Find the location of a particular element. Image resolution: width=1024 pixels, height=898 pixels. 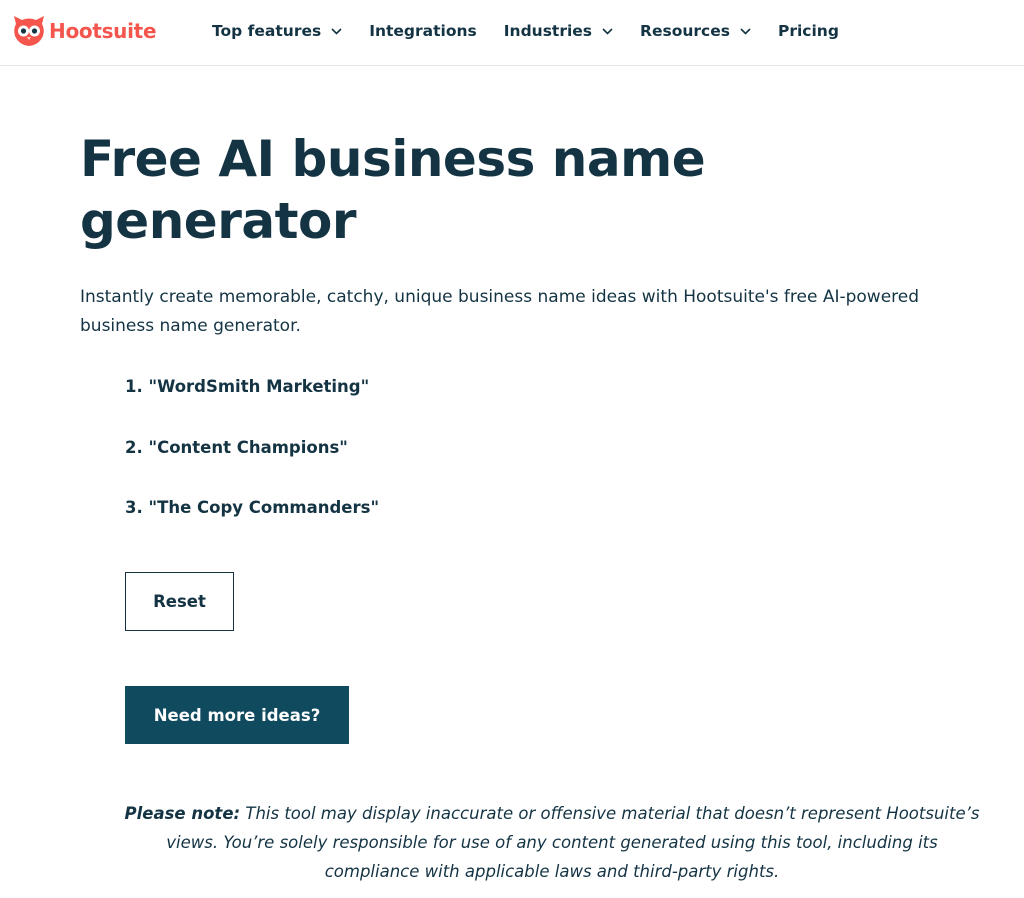

nav-item-label: Industries is located at coordinates (548, 31).